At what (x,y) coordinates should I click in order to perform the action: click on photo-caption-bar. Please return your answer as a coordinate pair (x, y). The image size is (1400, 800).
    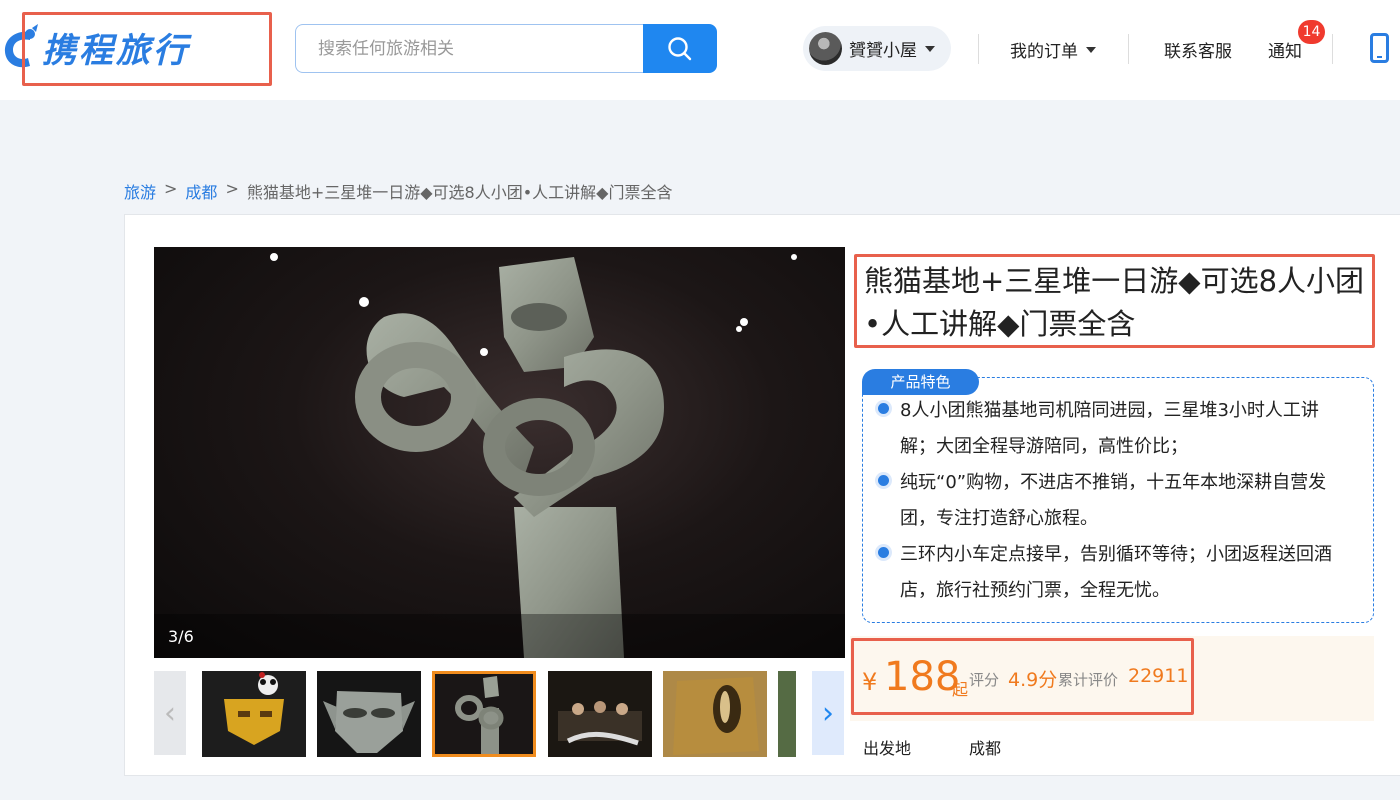
    Looking at the image, I should click on (499, 636).